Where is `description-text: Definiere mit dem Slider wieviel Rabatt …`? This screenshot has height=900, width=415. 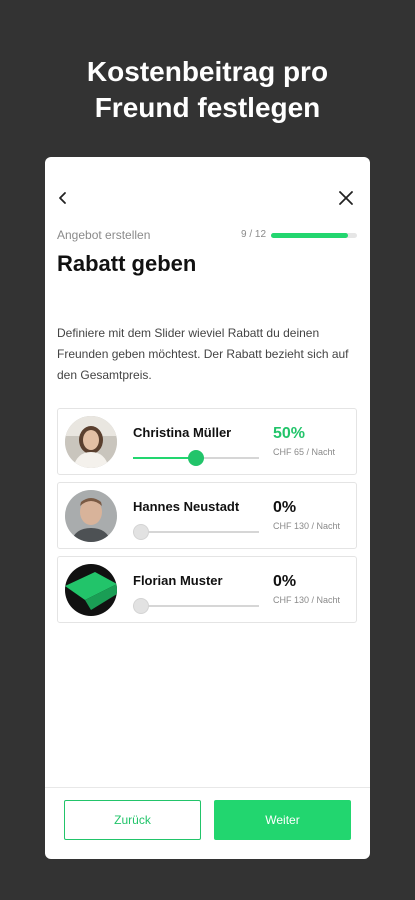 description-text: Definiere mit dem Slider wieviel Rabatt … is located at coordinates (203, 354).